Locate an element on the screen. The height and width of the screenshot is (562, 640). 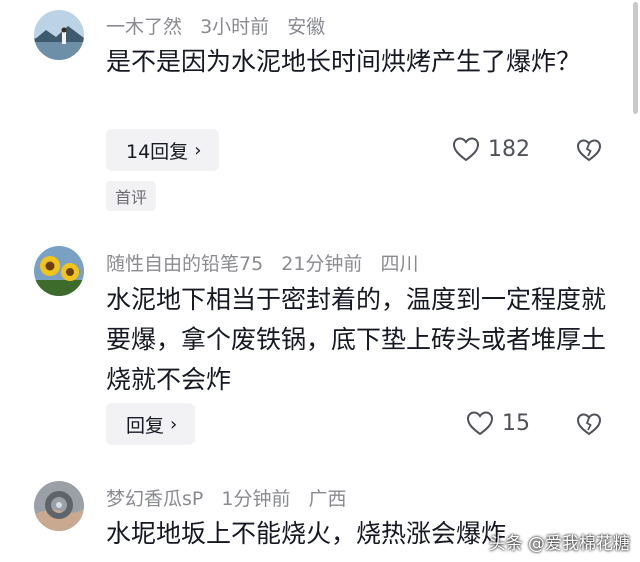
like-count: 15 is located at coordinates (516, 423).